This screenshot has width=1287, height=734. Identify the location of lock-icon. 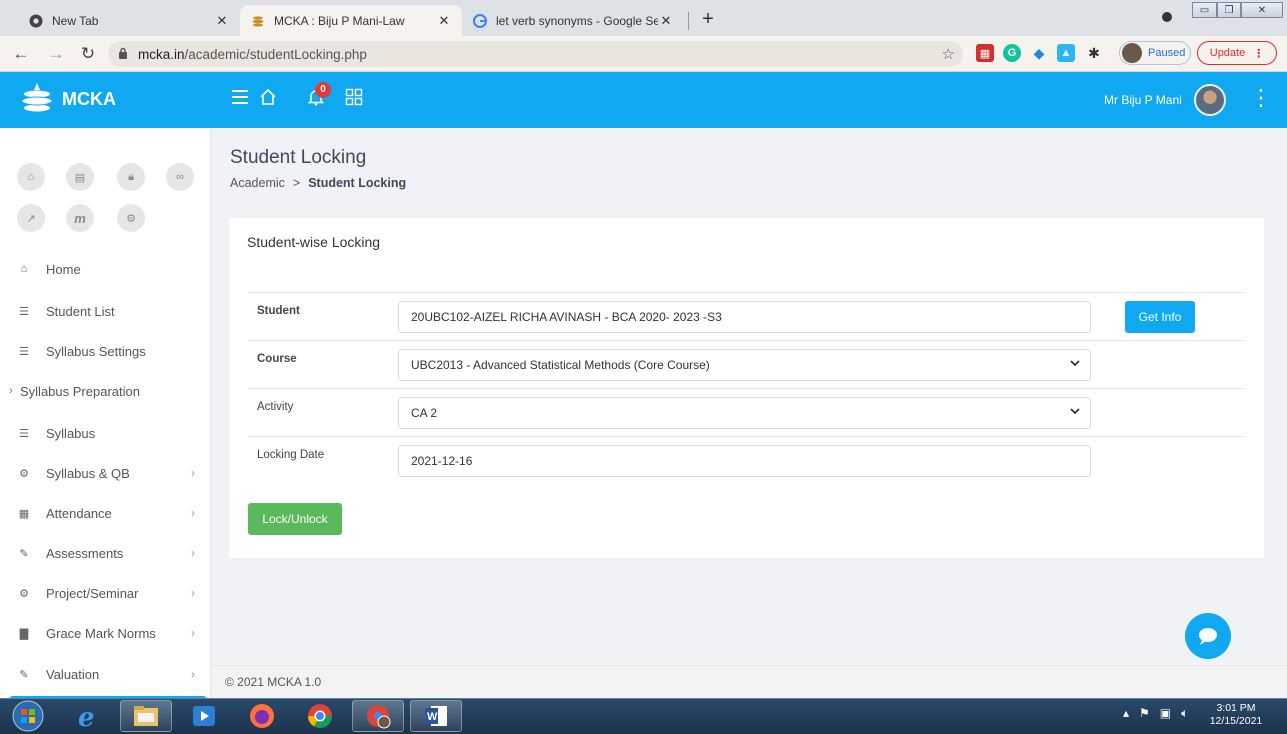
(125, 54).